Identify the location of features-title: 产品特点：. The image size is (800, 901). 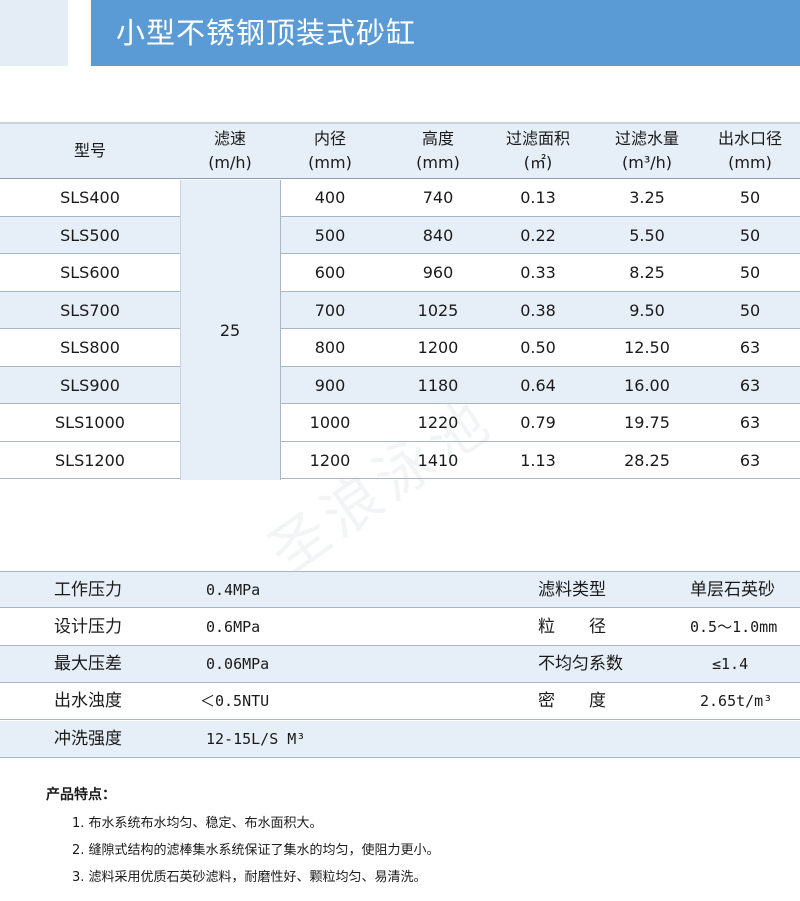
(81, 795).